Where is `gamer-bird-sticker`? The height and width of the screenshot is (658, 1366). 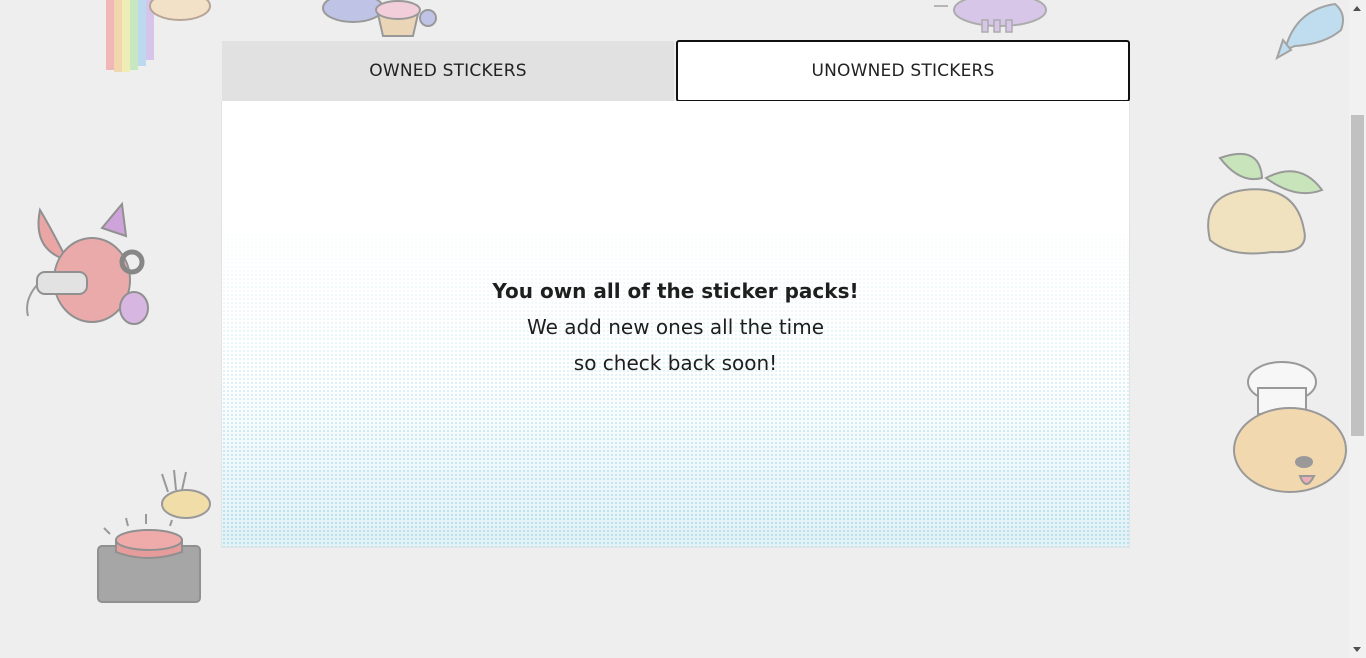
gamer-bird-sticker is located at coordinates (87, 263).